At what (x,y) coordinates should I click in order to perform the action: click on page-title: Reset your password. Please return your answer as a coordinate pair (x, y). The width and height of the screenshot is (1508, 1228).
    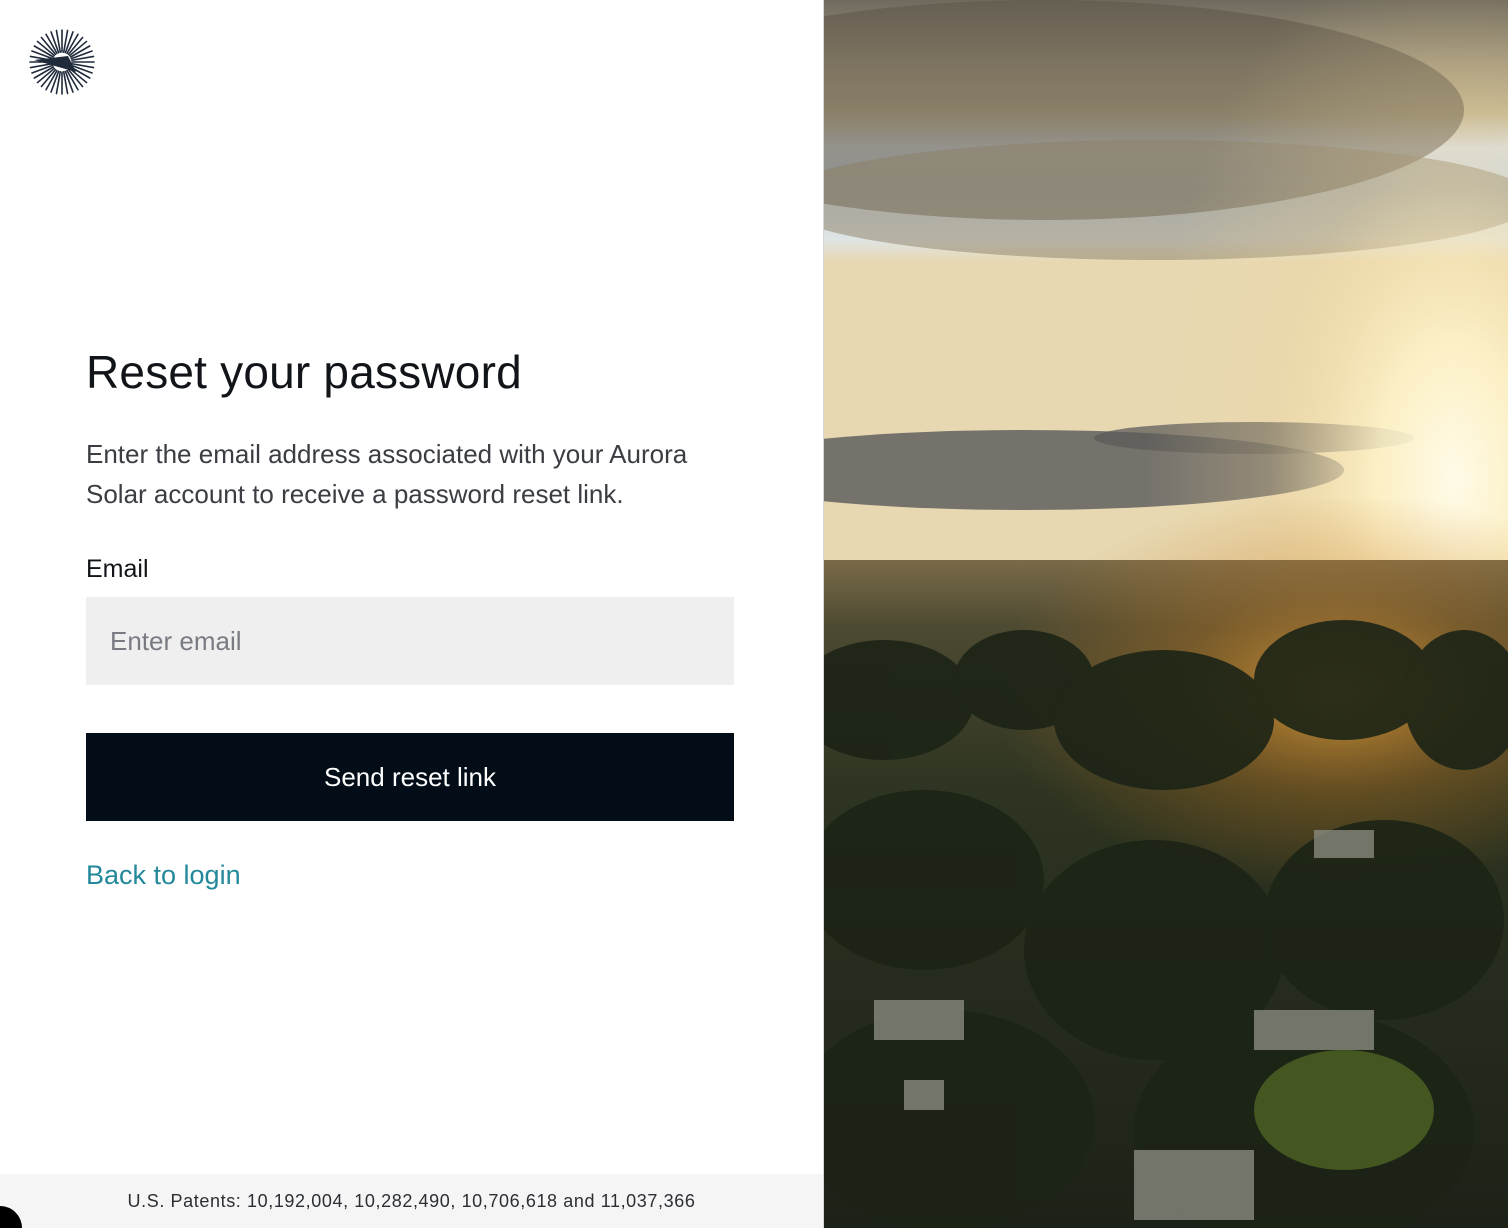
    Looking at the image, I should click on (304, 372).